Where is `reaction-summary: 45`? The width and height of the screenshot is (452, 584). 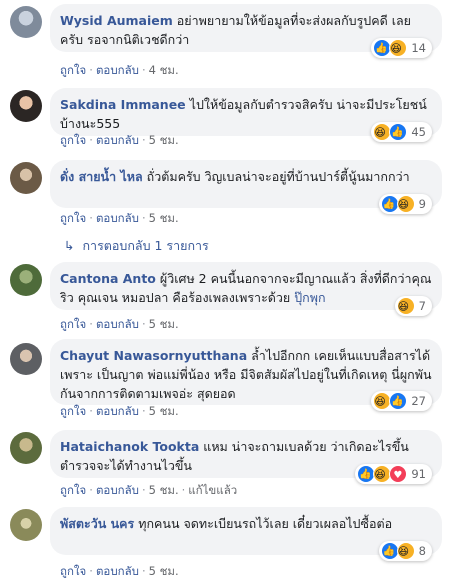
reaction-summary: 45 is located at coordinates (401, 132).